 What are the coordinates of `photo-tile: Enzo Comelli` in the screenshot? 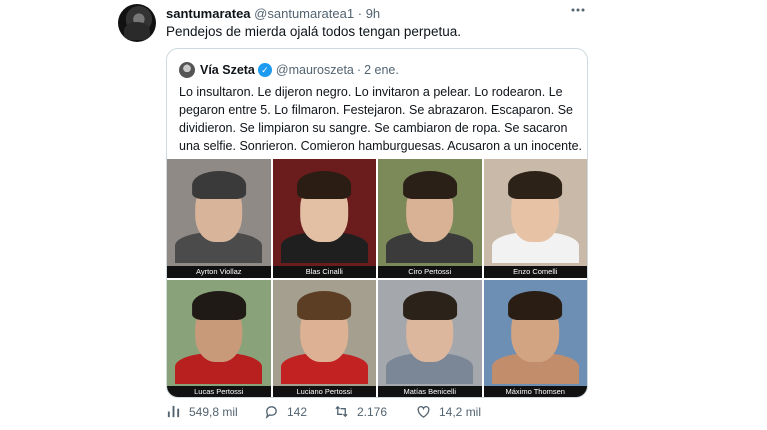 It's located at (535, 218).